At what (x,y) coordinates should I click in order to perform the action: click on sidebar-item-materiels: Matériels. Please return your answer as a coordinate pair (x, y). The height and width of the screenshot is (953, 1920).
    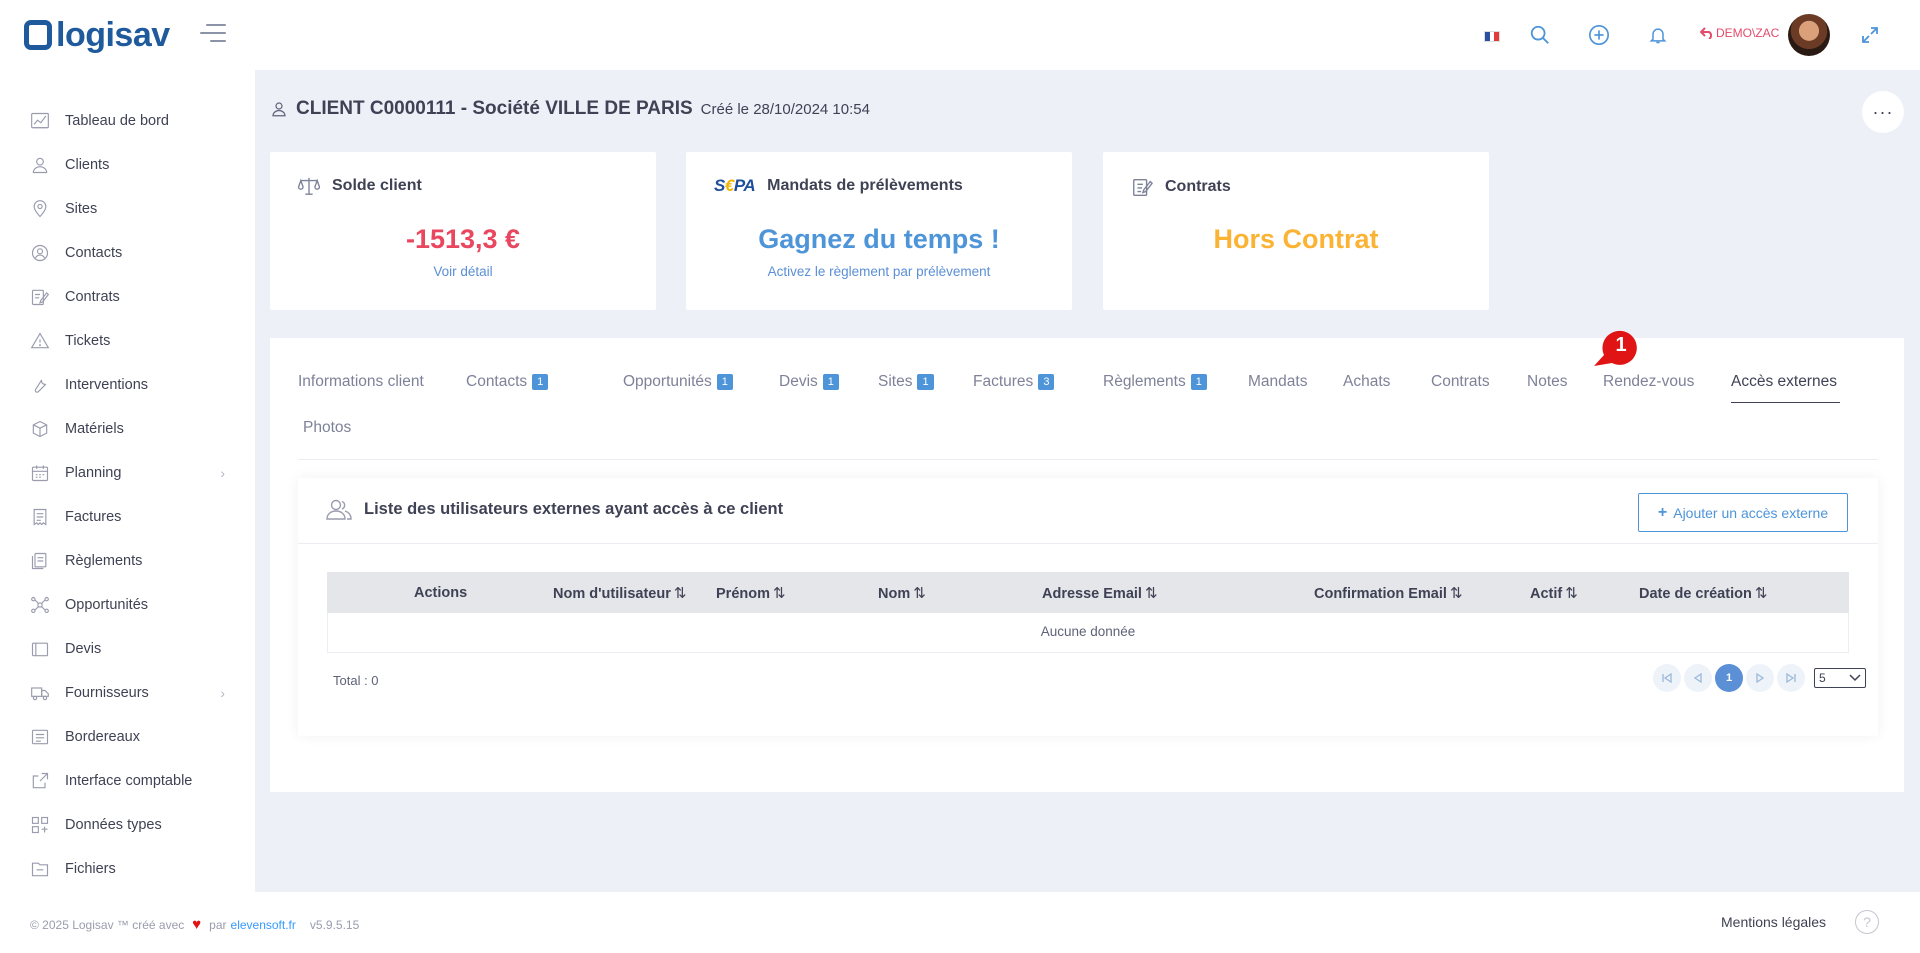
    Looking at the image, I should click on (127, 429).